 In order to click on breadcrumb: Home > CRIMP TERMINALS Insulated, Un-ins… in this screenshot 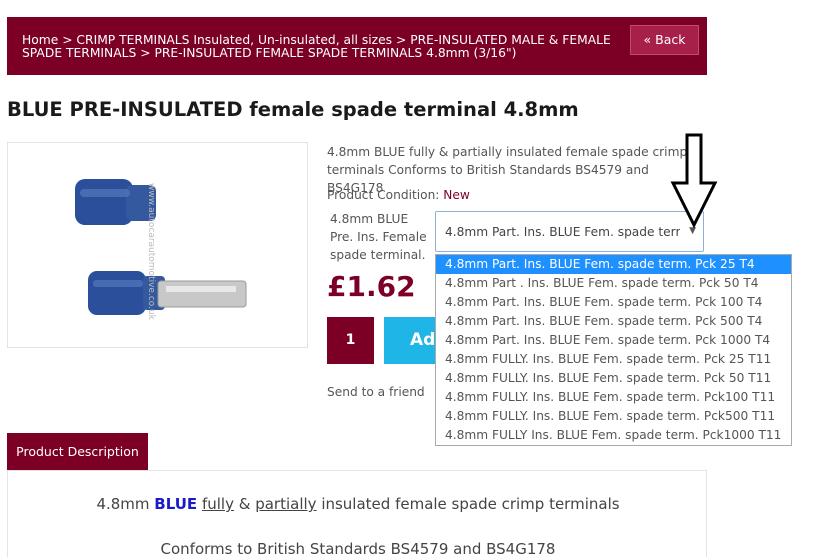, I will do `click(317, 47)`.